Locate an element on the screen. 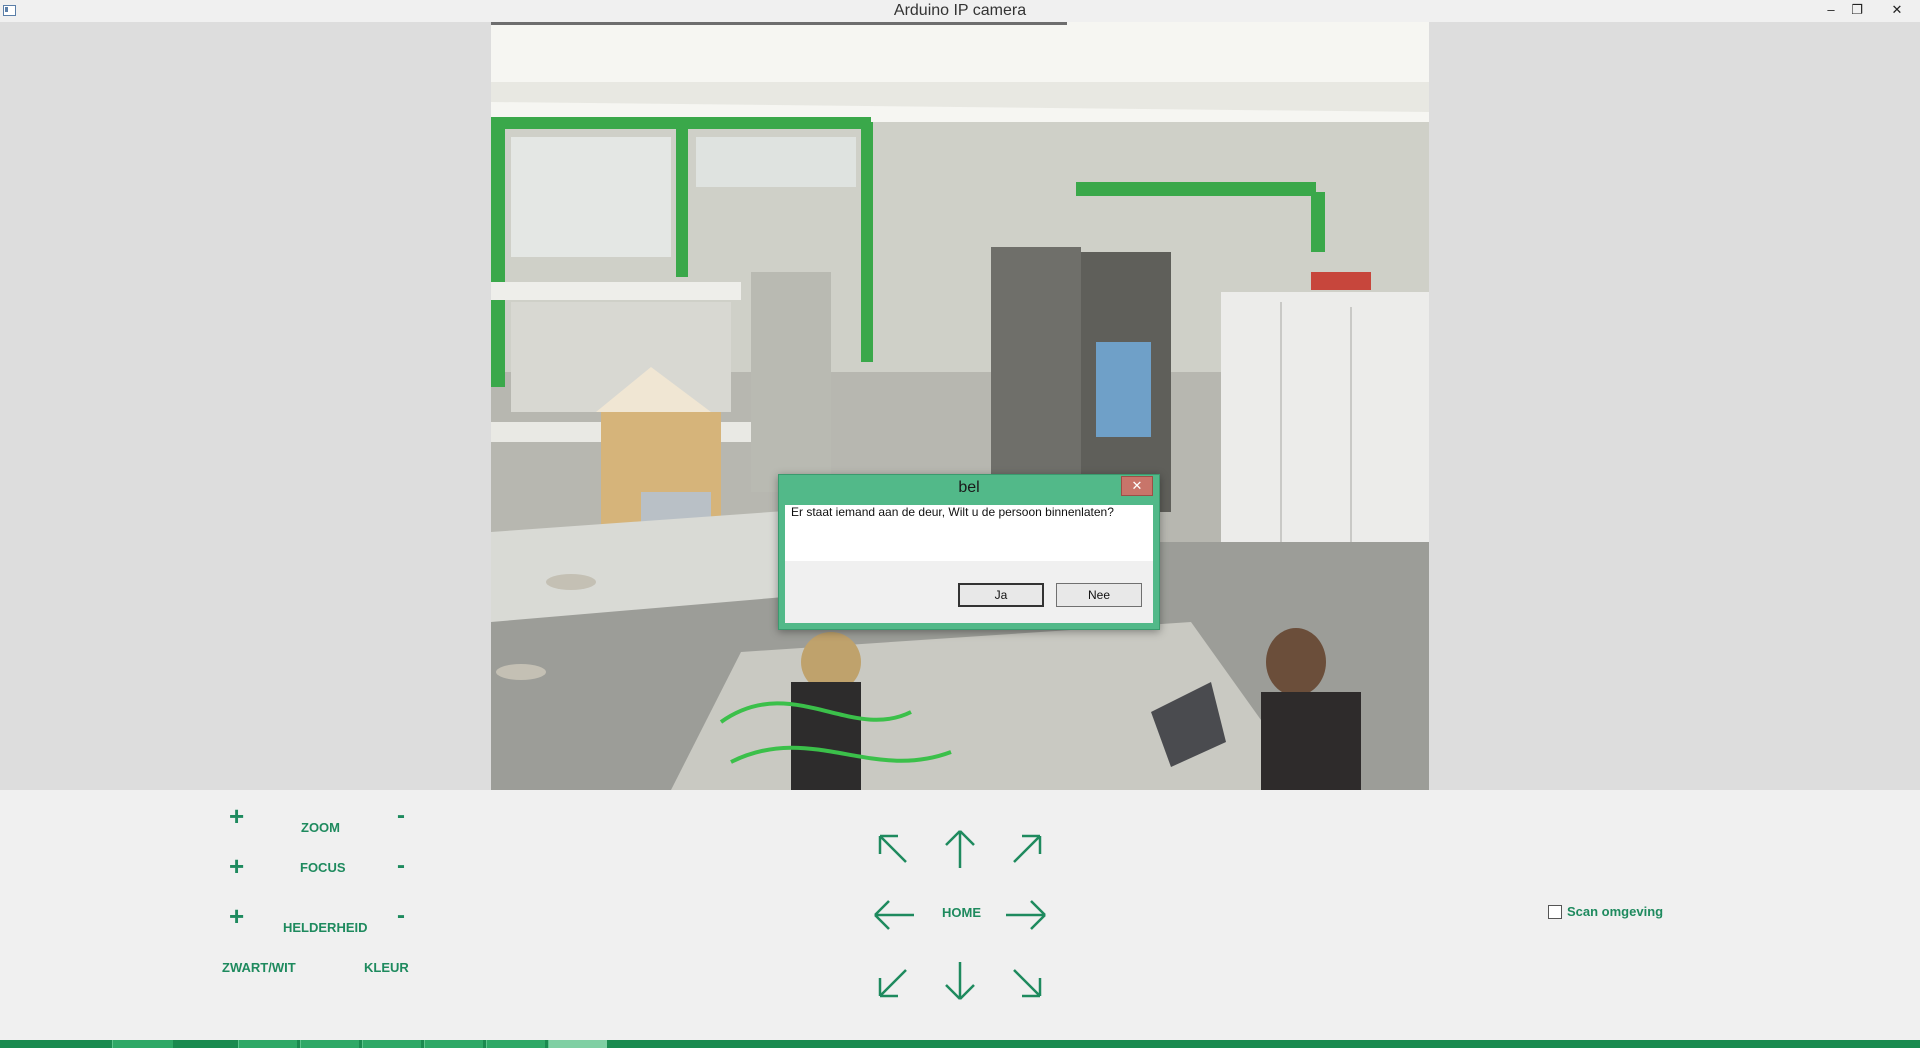  zoom-out-button: - is located at coordinates (401, 816).